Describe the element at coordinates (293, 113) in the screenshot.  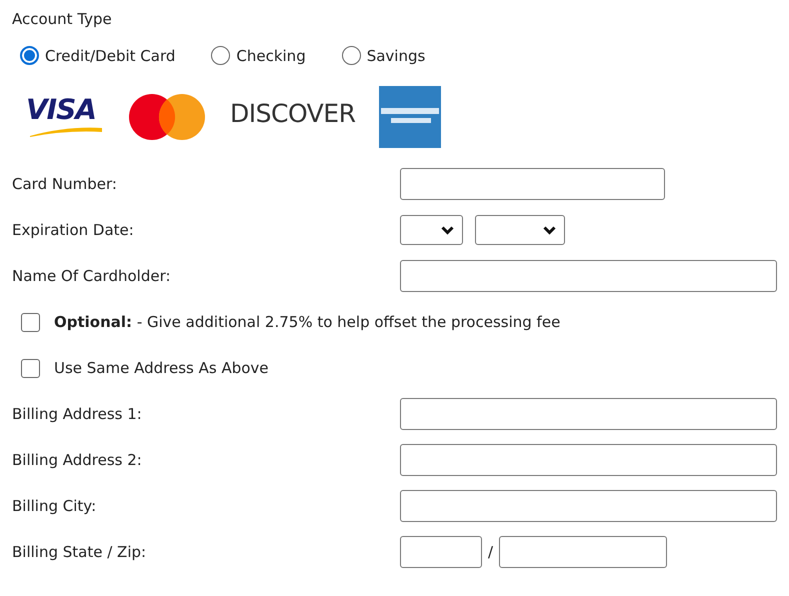
I see `discover-logo: DISCOVER` at that location.